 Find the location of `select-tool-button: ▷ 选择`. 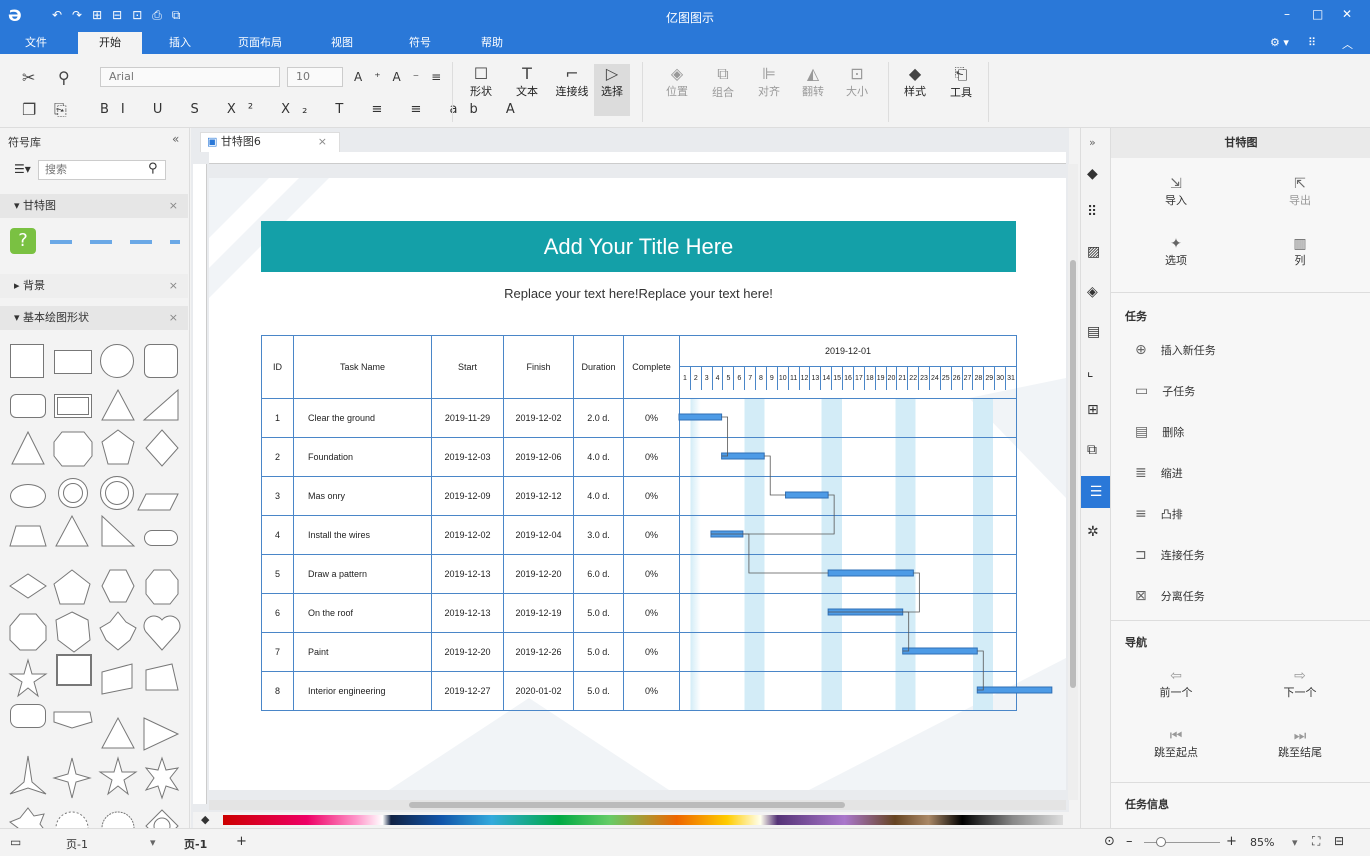

select-tool-button: ▷ 选择 is located at coordinates (612, 90).